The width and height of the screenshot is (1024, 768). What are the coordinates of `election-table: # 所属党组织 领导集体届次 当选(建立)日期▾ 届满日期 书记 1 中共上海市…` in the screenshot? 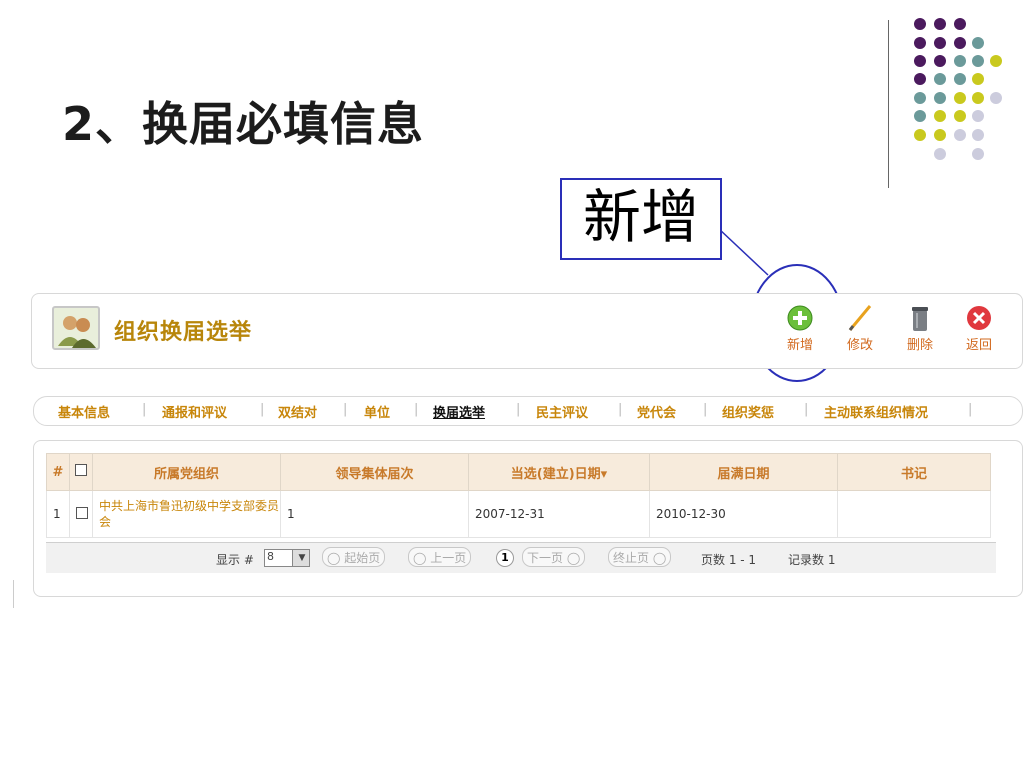 It's located at (518, 495).